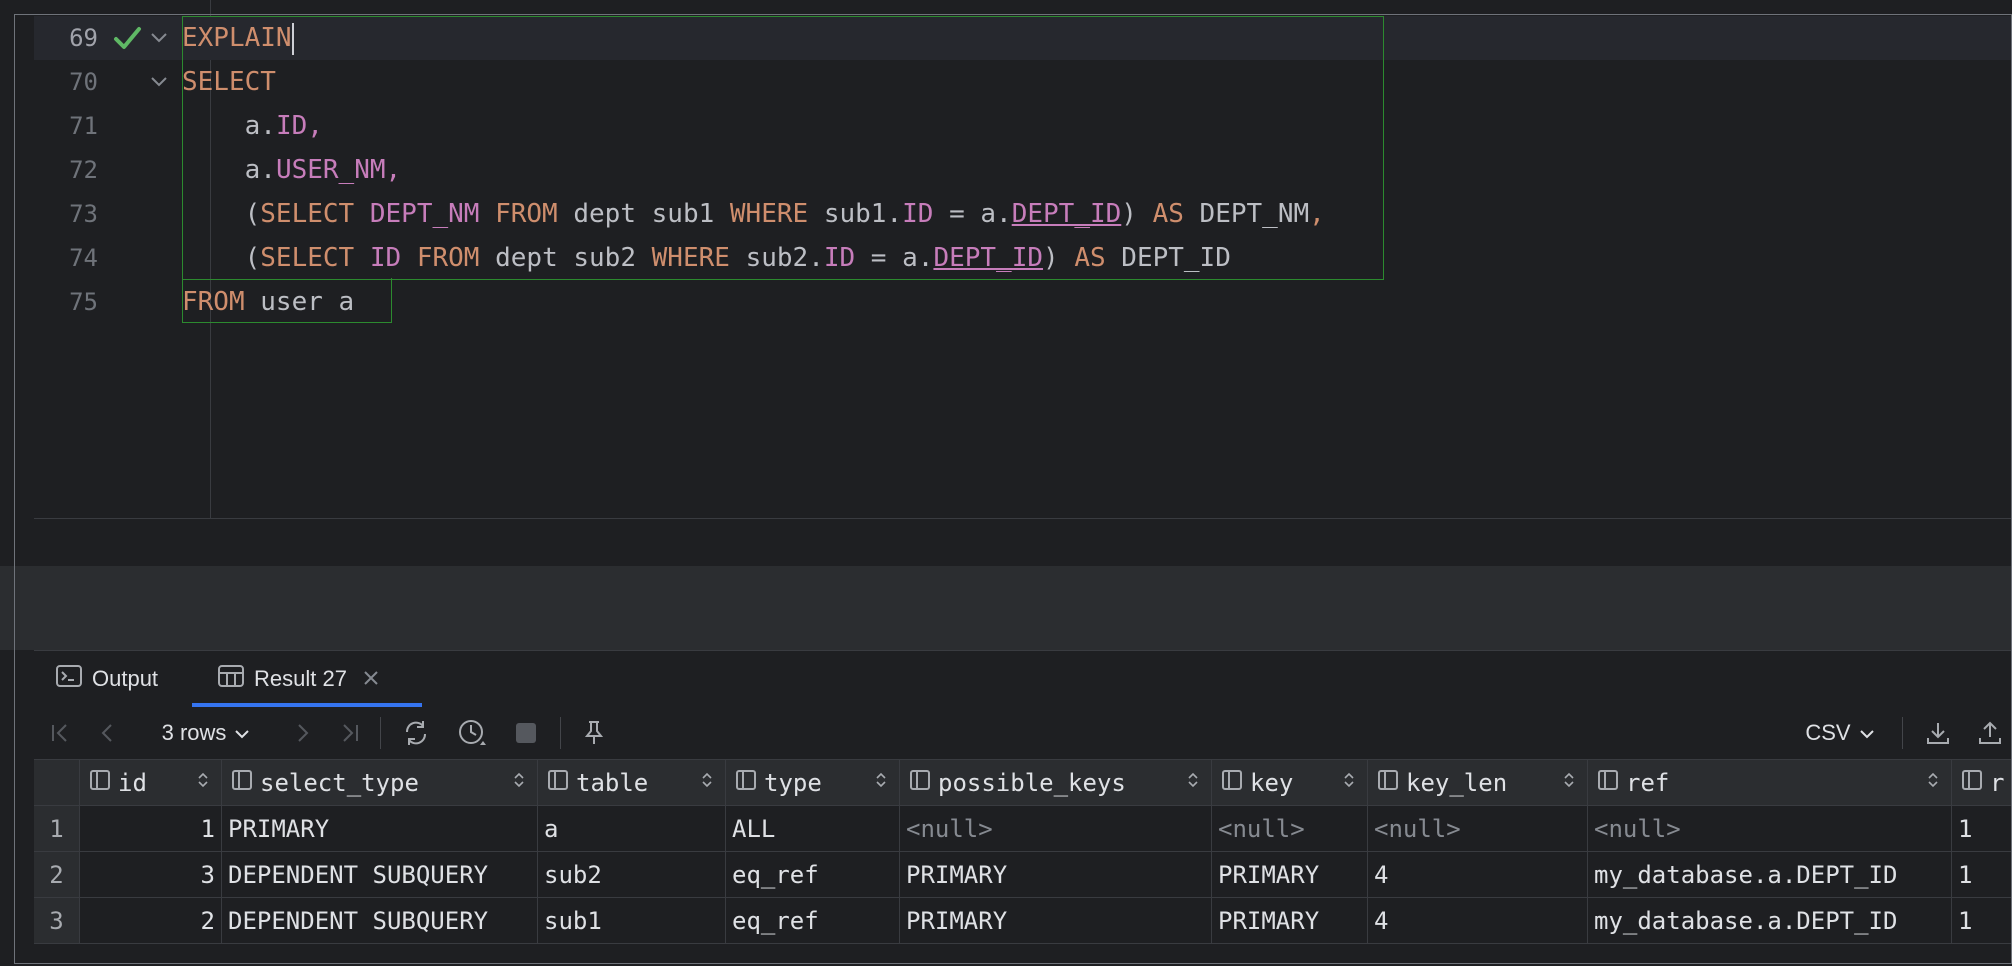 The image size is (2012, 966). What do you see at coordinates (83, 170) in the screenshot?
I see `line-number: 72` at bounding box center [83, 170].